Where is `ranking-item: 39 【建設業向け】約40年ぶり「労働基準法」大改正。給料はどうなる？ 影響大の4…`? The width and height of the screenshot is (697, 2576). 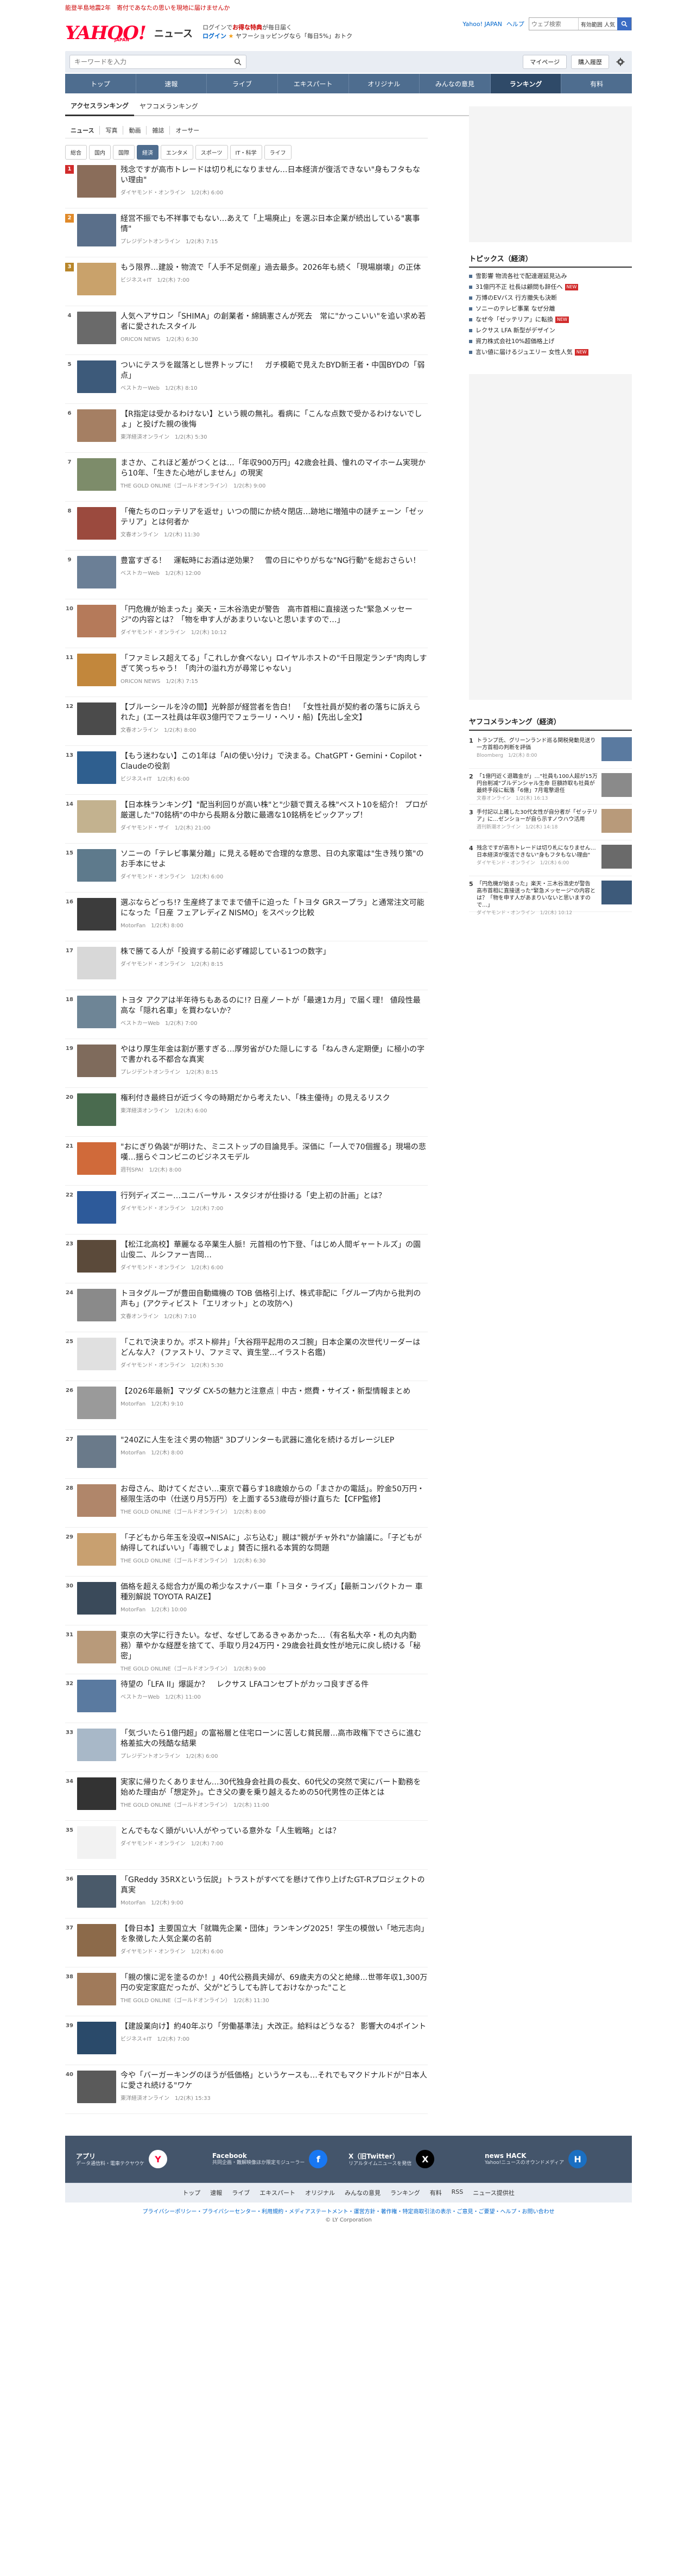
ranking-item: 39 【建設業向け】約40年ぶり「労働基準法」大改正。給料はどうなる？ 影響大の4… is located at coordinates (247, 2040).